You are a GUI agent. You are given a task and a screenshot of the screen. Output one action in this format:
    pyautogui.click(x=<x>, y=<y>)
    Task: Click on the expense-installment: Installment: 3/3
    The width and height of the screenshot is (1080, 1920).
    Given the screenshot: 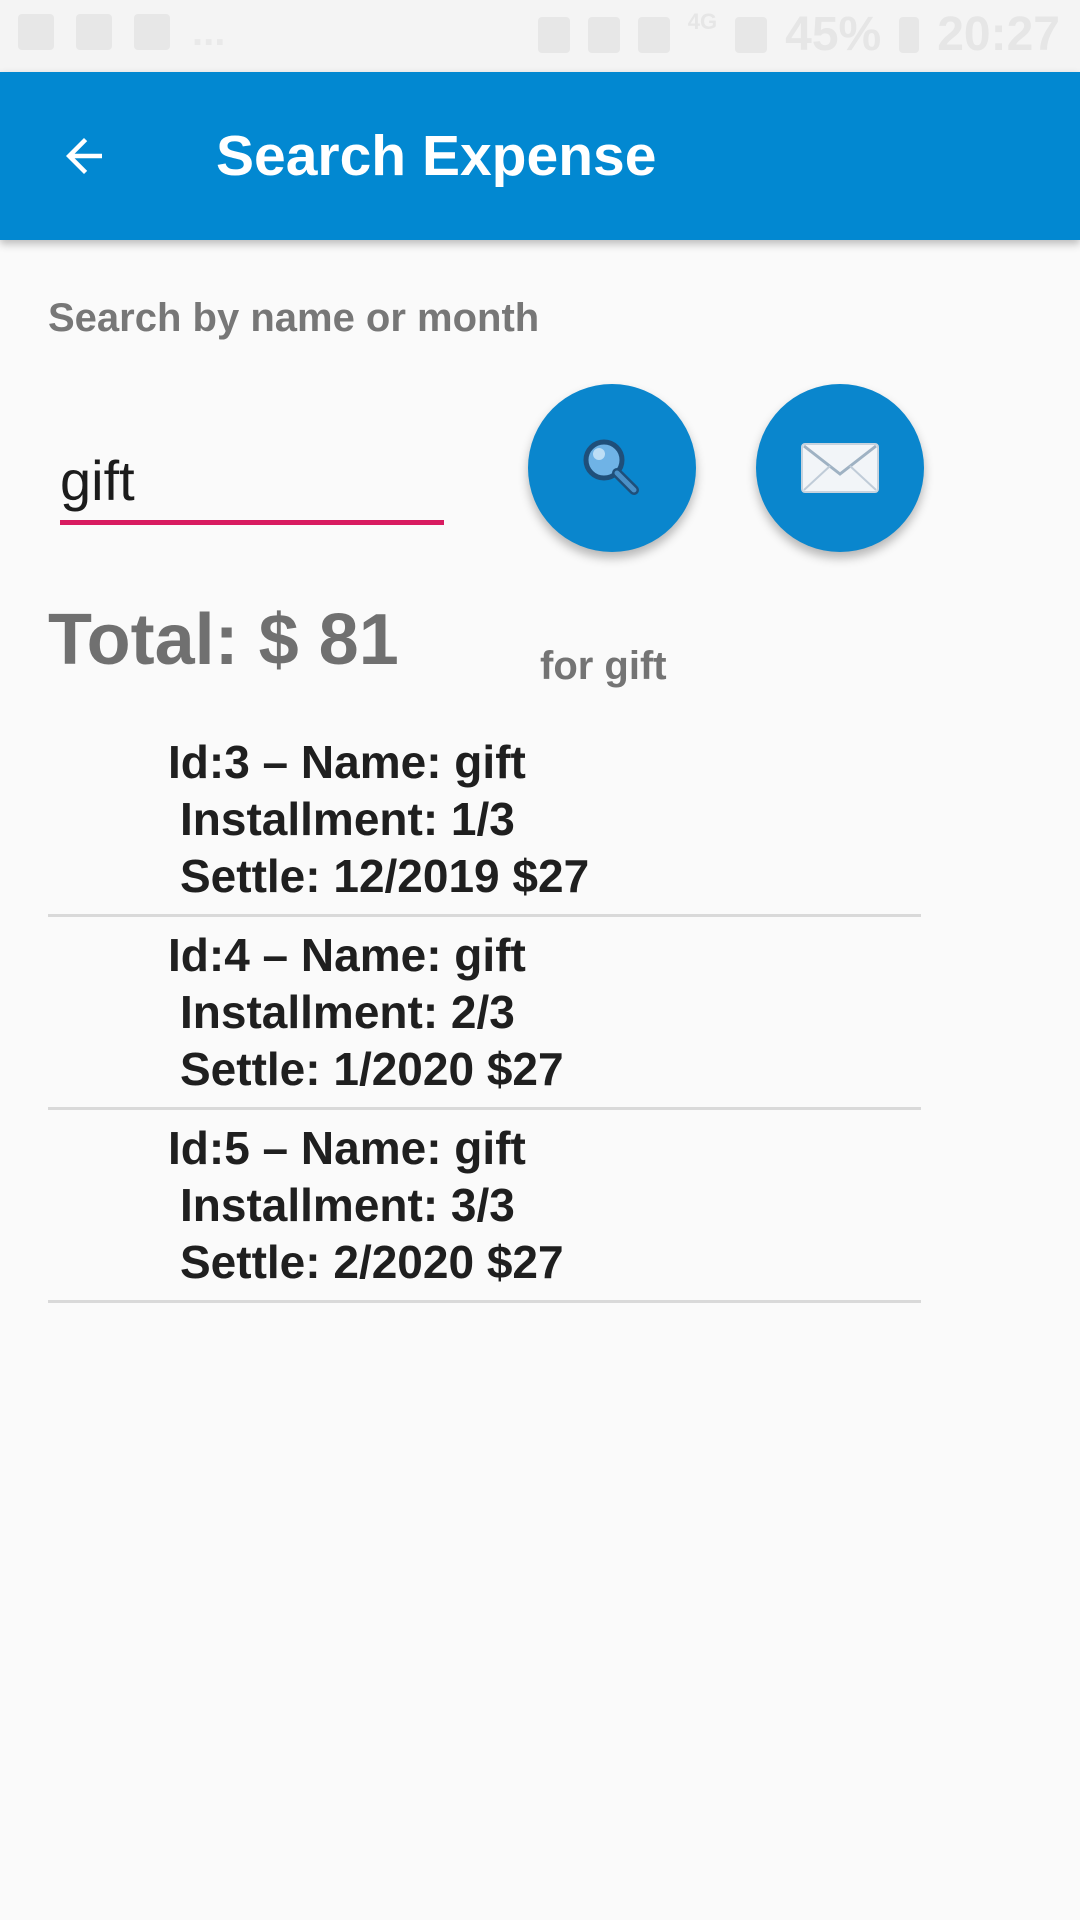 What is the action you would take?
    pyautogui.click(x=347, y=1205)
    